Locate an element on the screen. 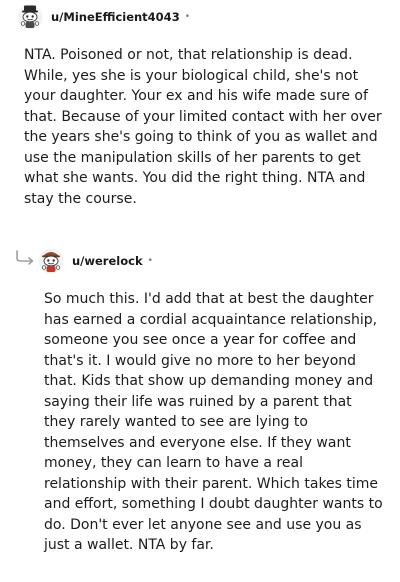 The height and width of the screenshot is (582, 400). reply-arrow-icon is located at coordinates (25, 257).